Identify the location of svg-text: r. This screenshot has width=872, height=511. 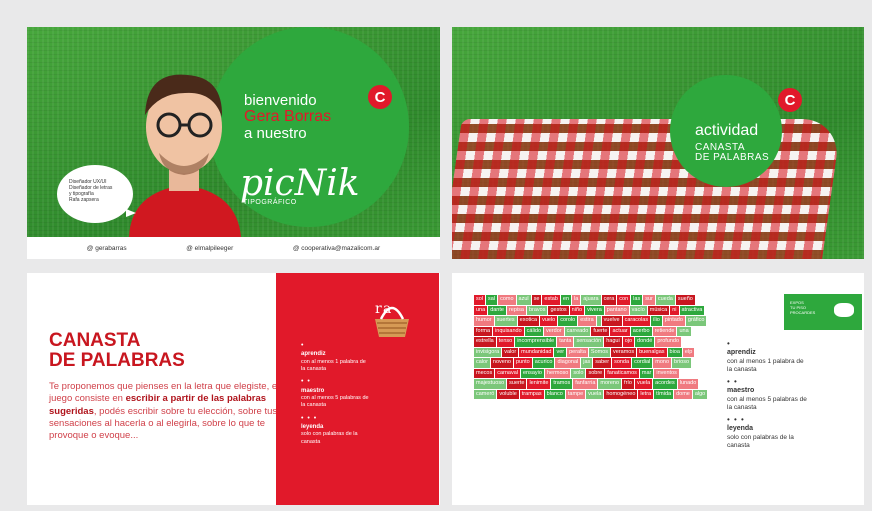
(378, 309).